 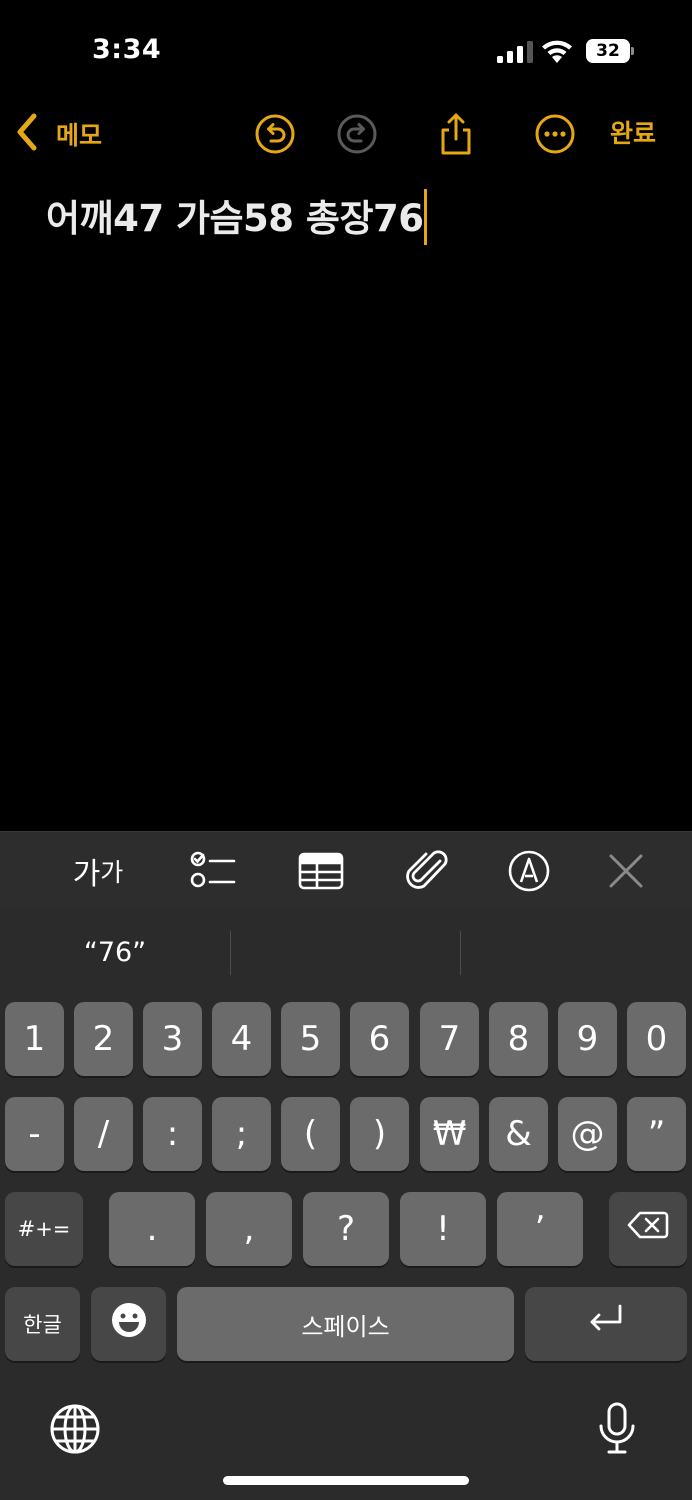 What do you see at coordinates (127, 49) in the screenshot?
I see `status-time: 3:34` at bounding box center [127, 49].